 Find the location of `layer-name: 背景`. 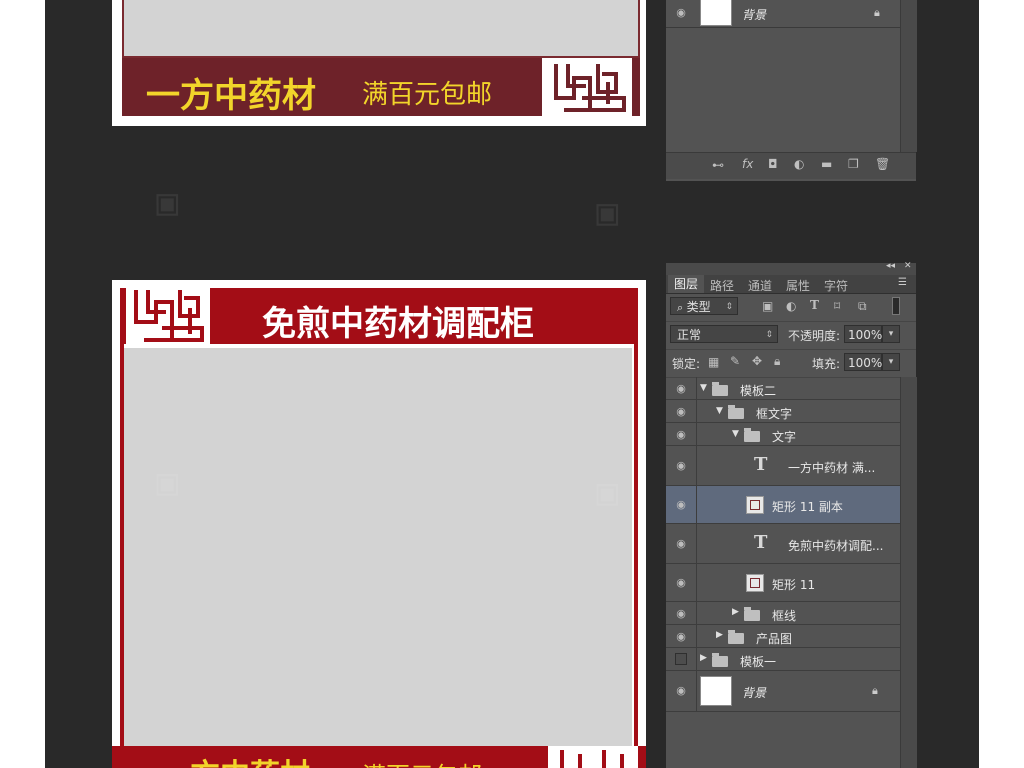

layer-name: 背景 is located at coordinates (754, 693).